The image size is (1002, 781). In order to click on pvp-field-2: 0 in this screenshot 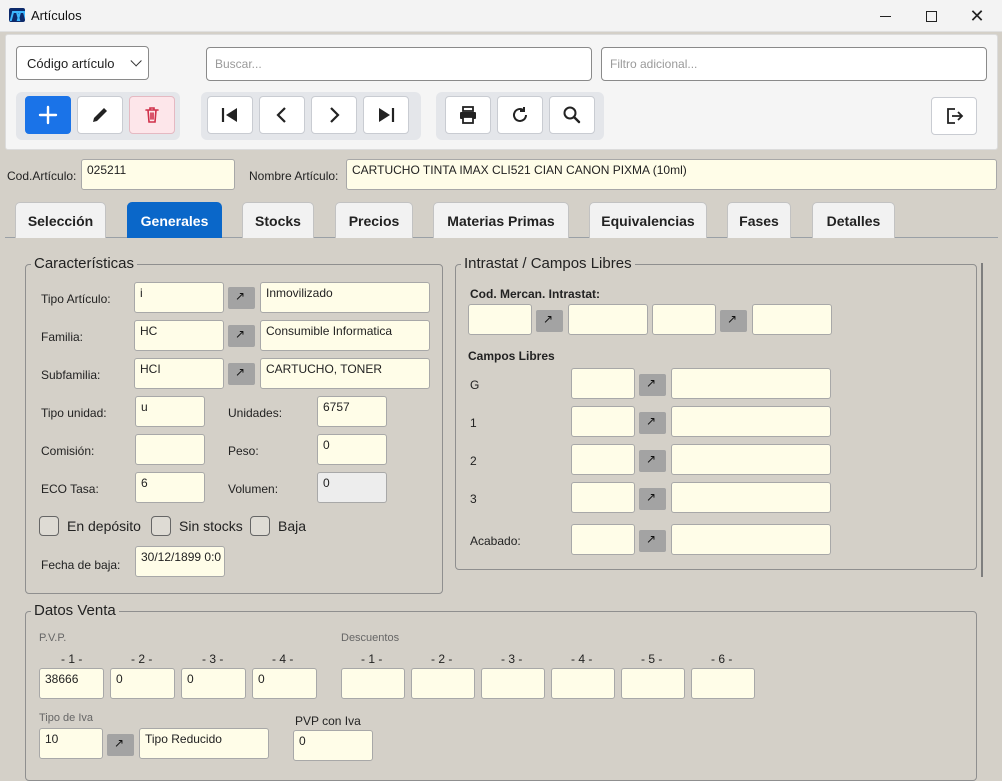, I will do `click(142, 683)`.